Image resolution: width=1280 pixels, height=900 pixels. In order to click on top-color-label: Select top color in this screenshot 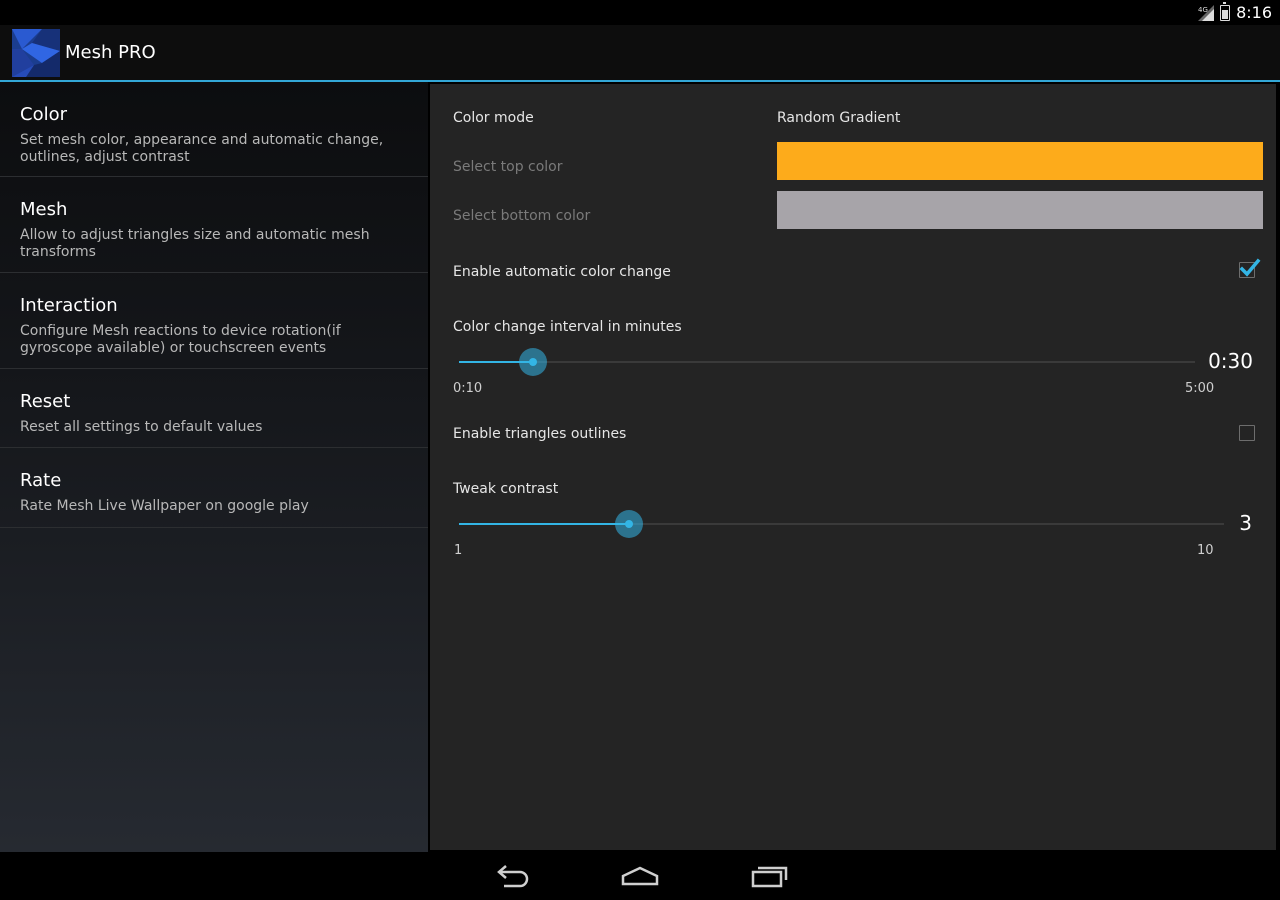, I will do `click(508, 167)`.